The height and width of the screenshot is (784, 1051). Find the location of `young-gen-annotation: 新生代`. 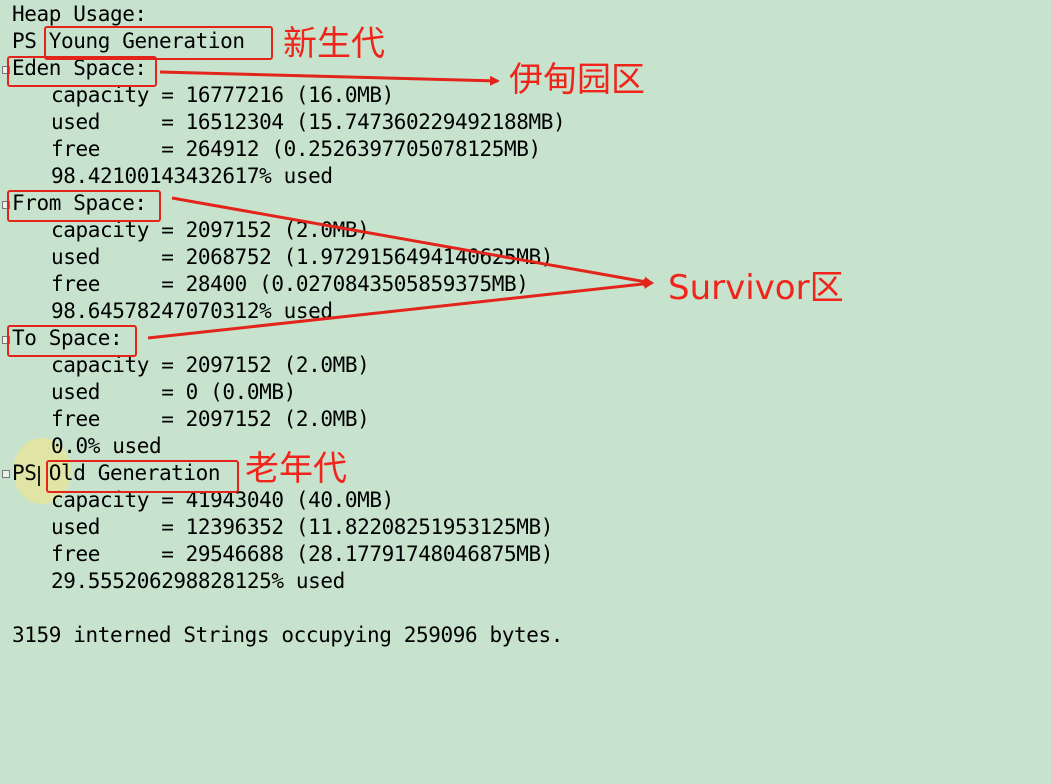

young-gen-annotation: 新生代 is located at coordinates (334, 44).